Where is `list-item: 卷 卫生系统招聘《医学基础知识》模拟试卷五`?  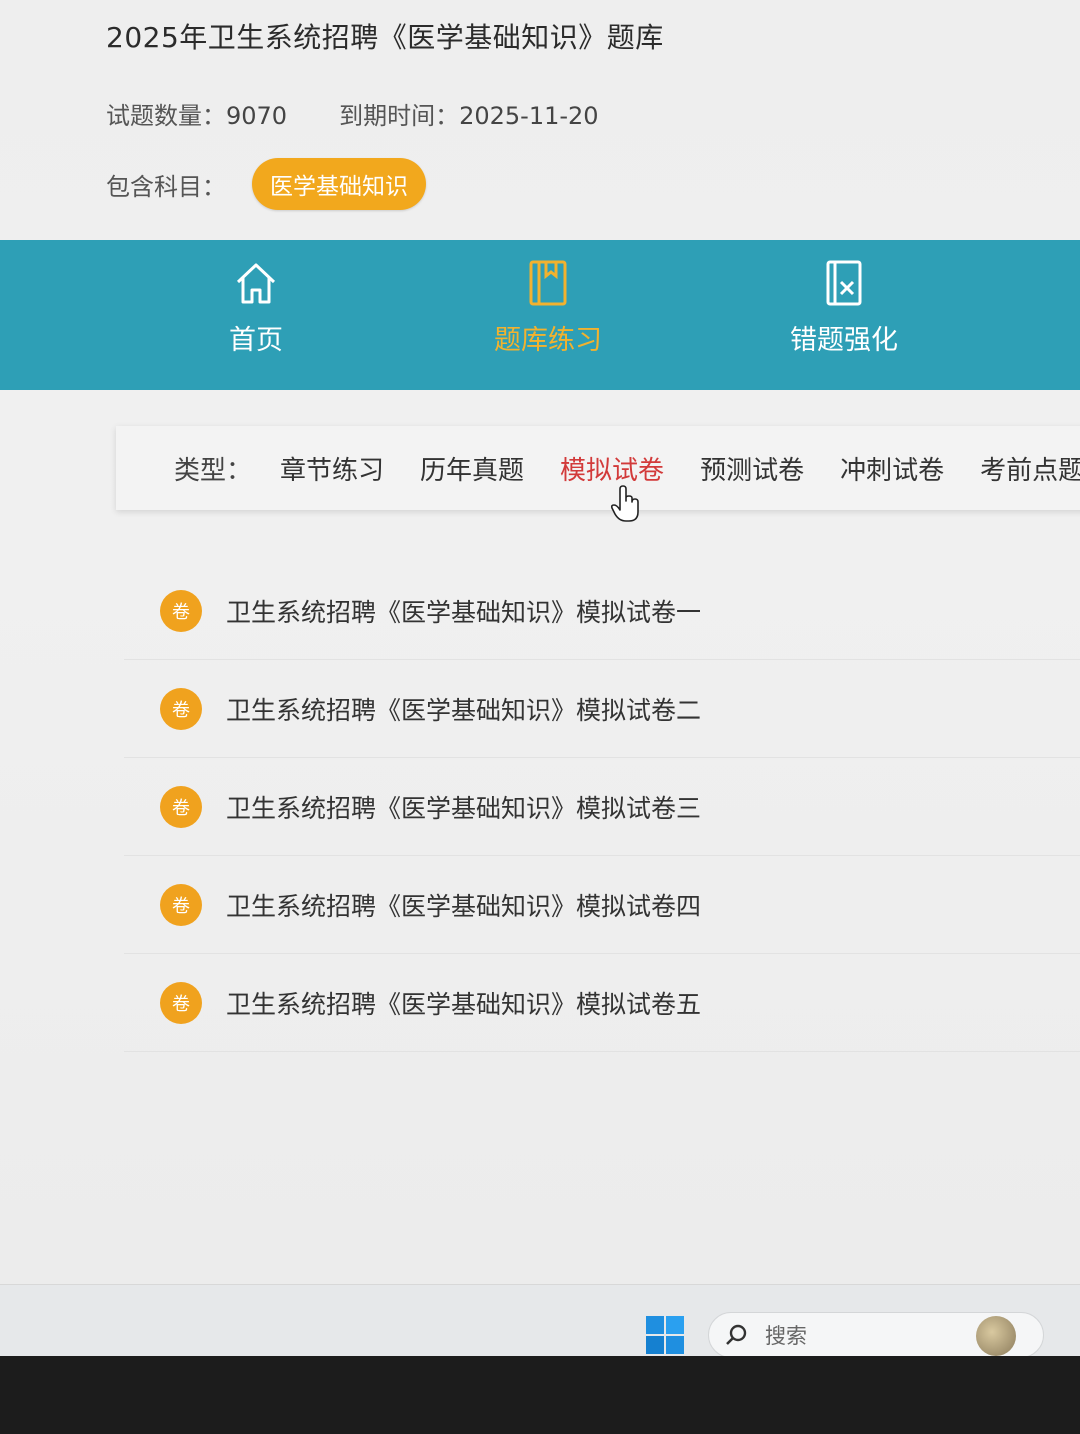
list-item: 卷 卫生系统招聘《医学基础知识》模拟试卷五 is located at coordinates (602, 1003).